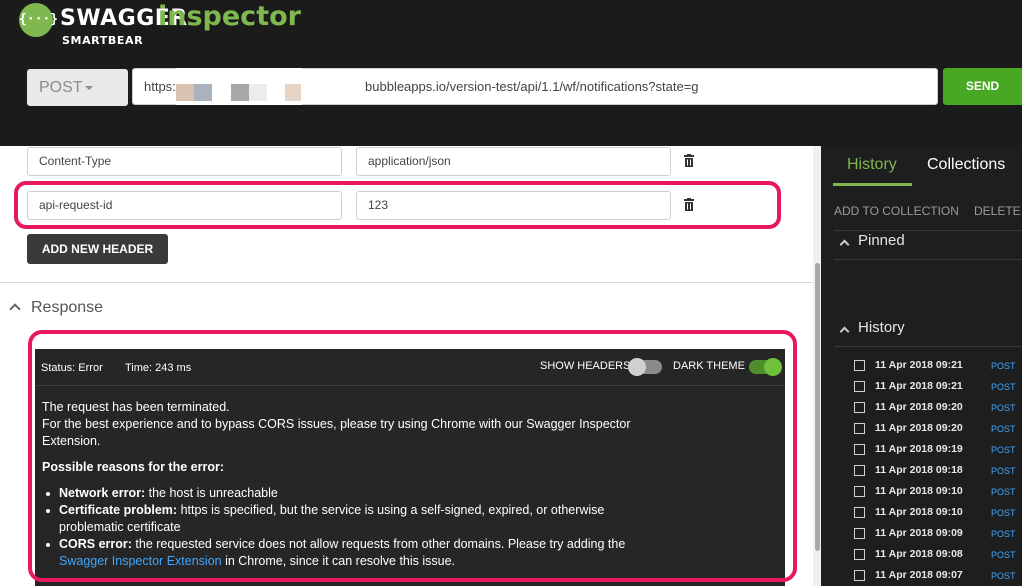  I want to click on history-item-date: 11 Apr 2018 09:18, so click(919, 470).